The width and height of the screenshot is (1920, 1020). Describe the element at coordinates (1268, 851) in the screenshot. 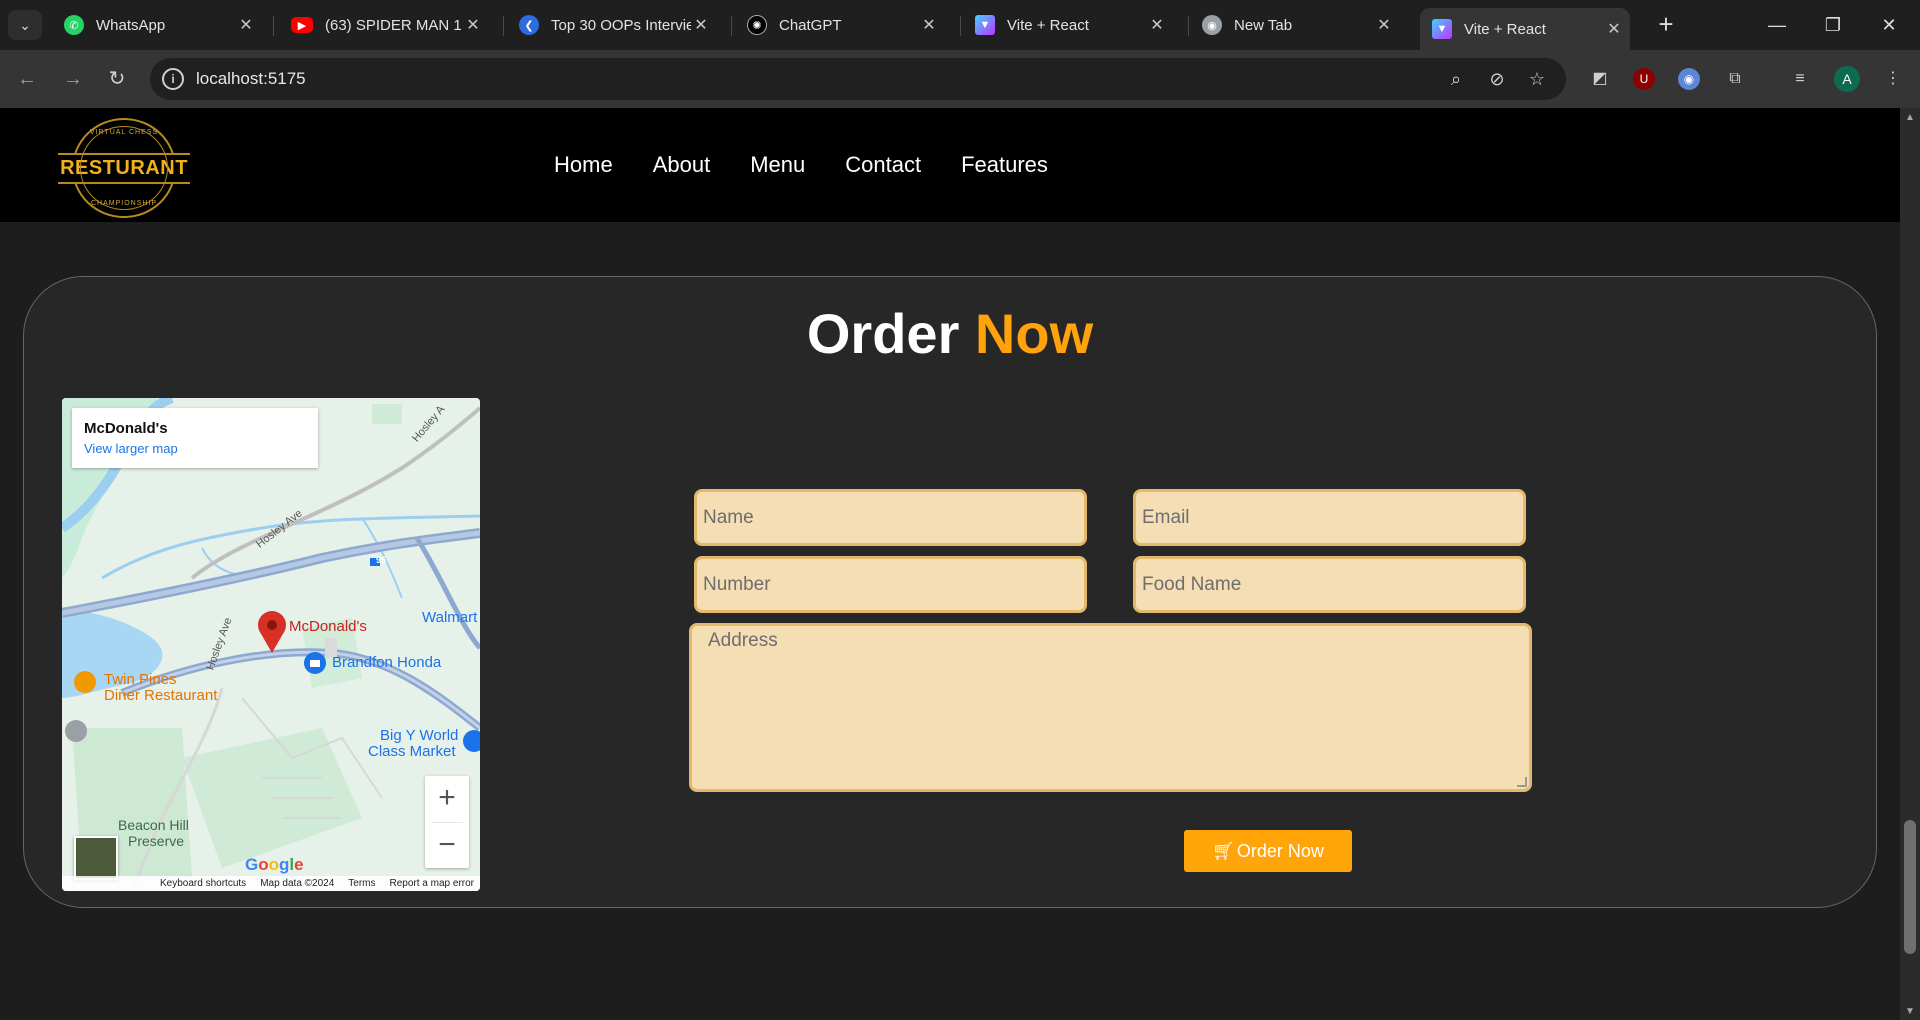

I see `order-now-button: 🛒︎ Order Now` at that location.